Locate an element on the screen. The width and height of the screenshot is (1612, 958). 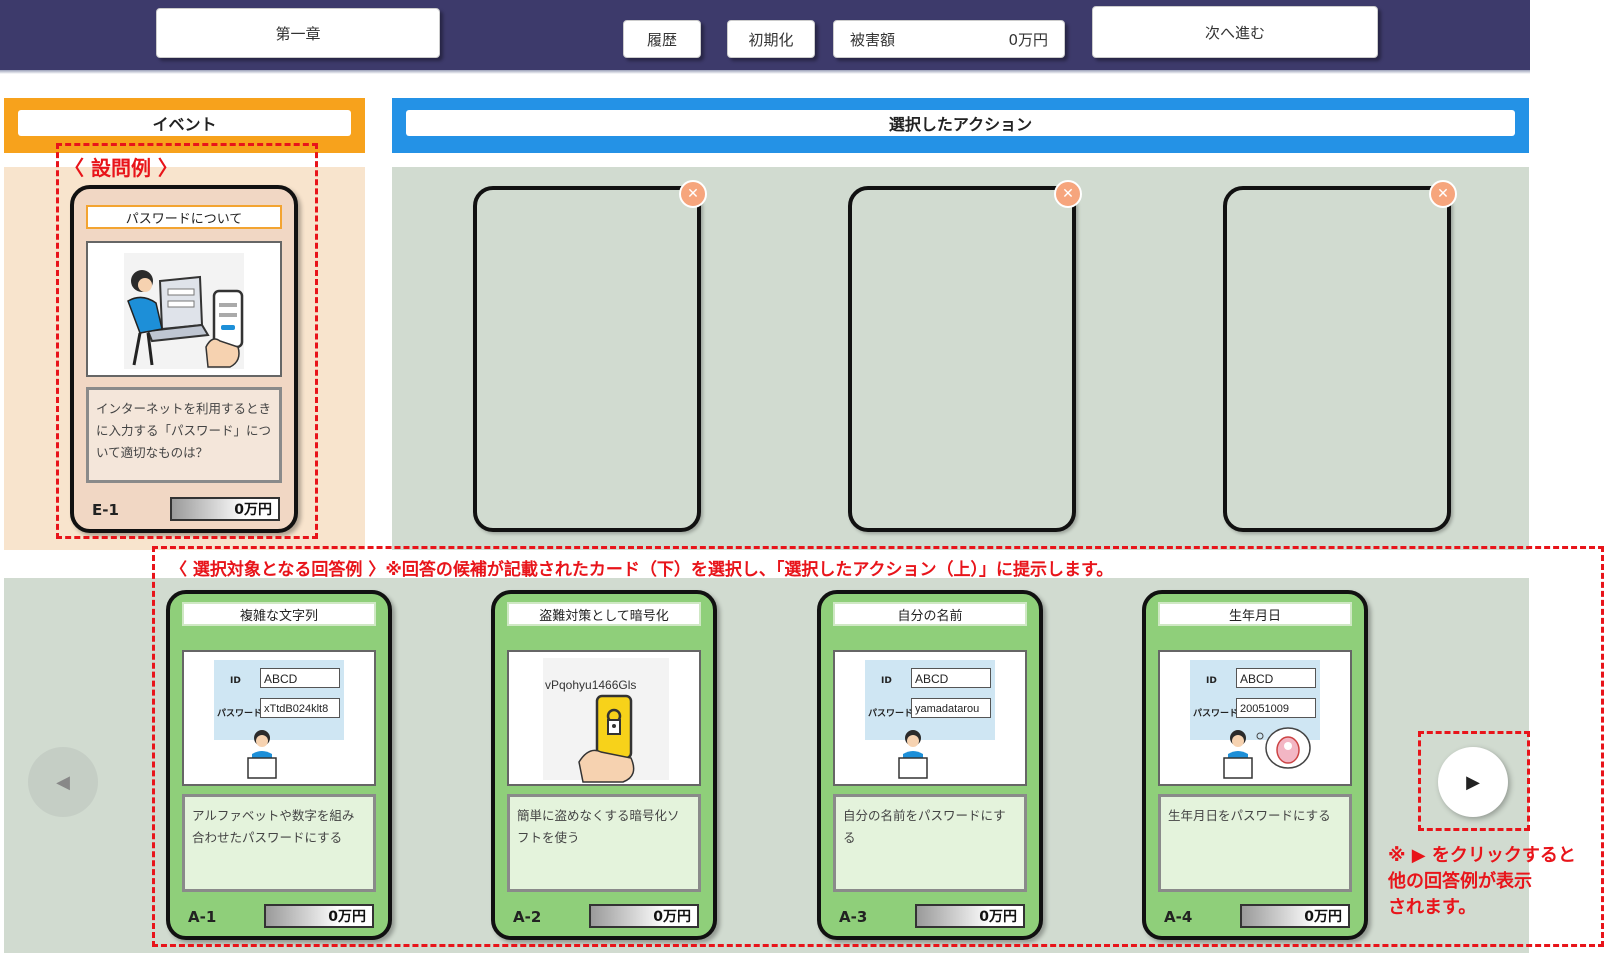
history-button: 履歴 is located at coordinates (662, 39).